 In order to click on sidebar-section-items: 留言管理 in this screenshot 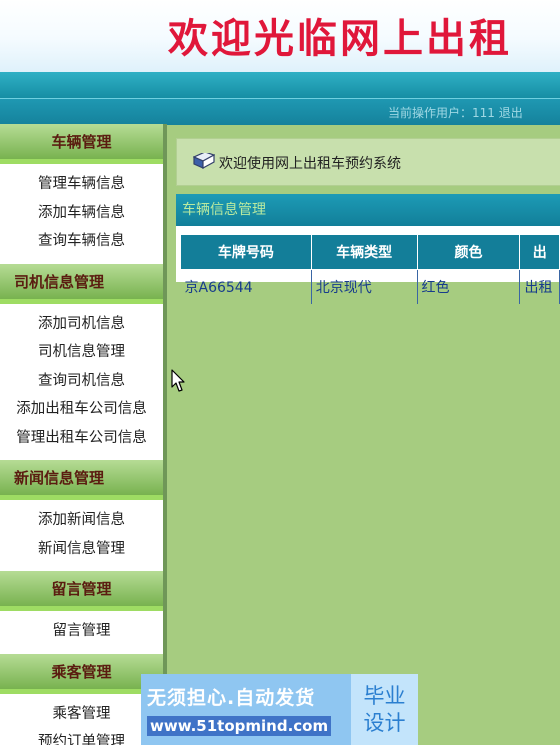, I will do `click(81, 632)`.